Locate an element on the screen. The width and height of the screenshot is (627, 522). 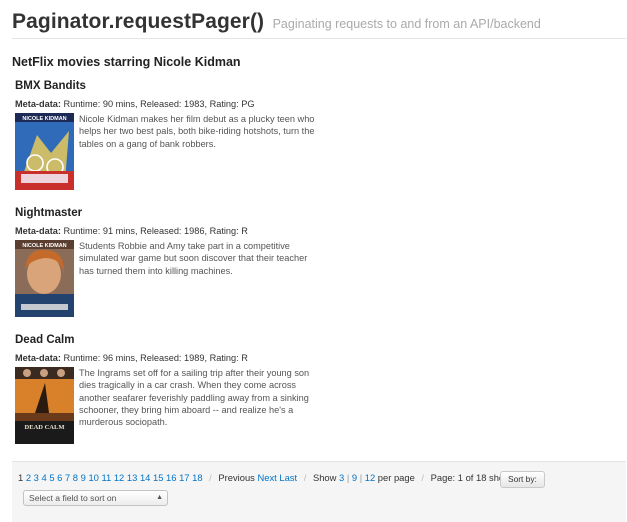
page-number-current: 1 is located at coordinates (20, 477).